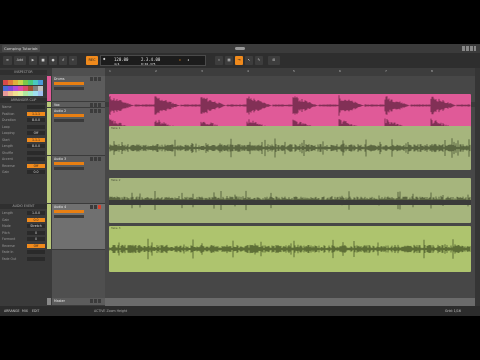  Describe the element at coordinates (60, 159) in the screenshot. I see `track-name: Audio 3` at that location.